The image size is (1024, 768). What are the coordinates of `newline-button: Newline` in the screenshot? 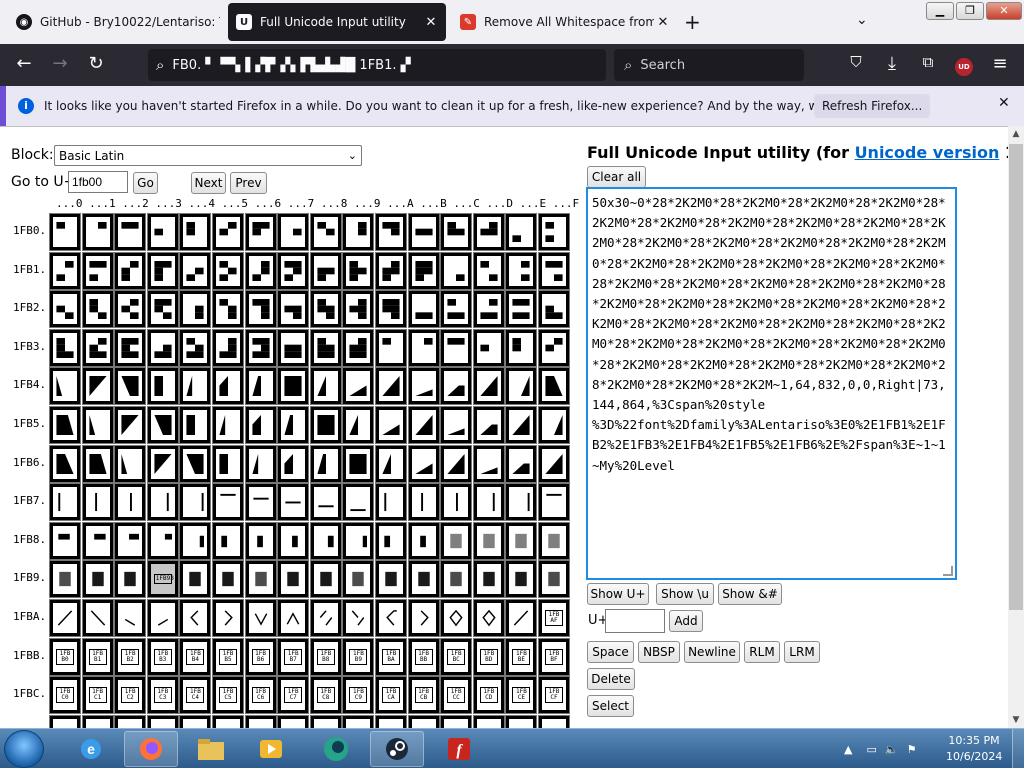 It's located at (712, 652).